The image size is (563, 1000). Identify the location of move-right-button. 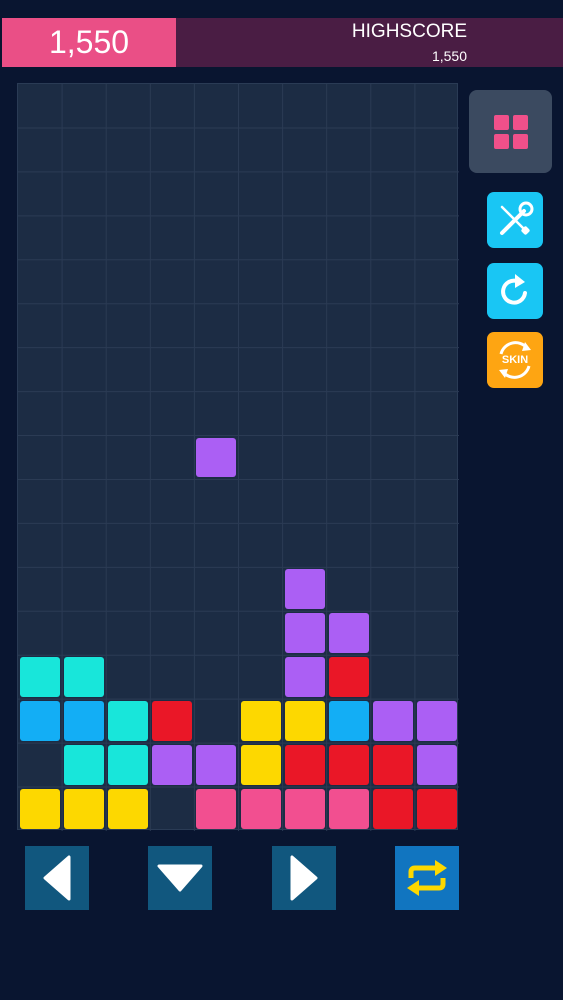
(304, 878).